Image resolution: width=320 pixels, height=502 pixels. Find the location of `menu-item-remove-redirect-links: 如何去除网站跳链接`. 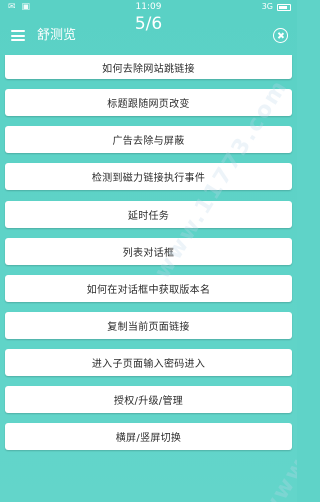

menu-item-remove-redirect-links: 如何去除网站跳链接 is located at coordinates (148, 67).